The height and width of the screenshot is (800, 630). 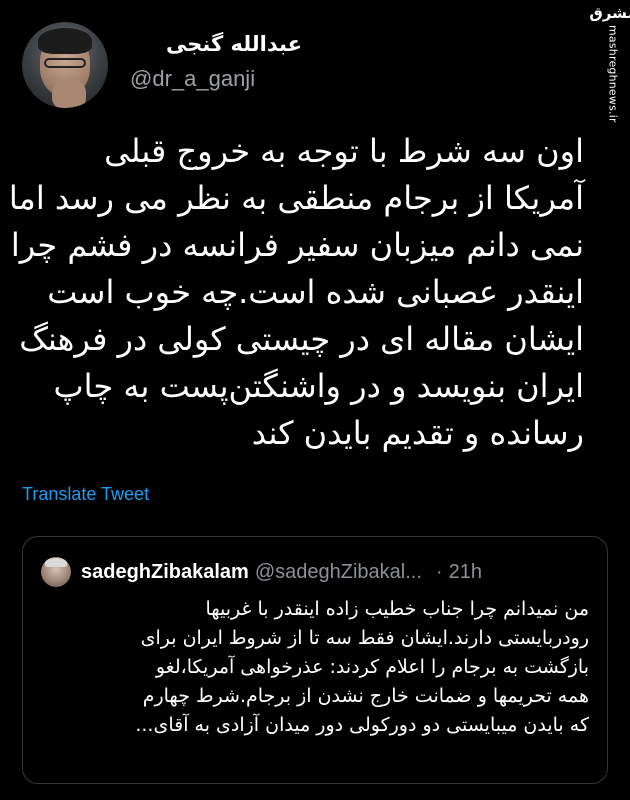 I want to click on quoted-tweet-header: sadeghZibakalam @sadeghZibakal... · 21h, so click(x=317, y=572).